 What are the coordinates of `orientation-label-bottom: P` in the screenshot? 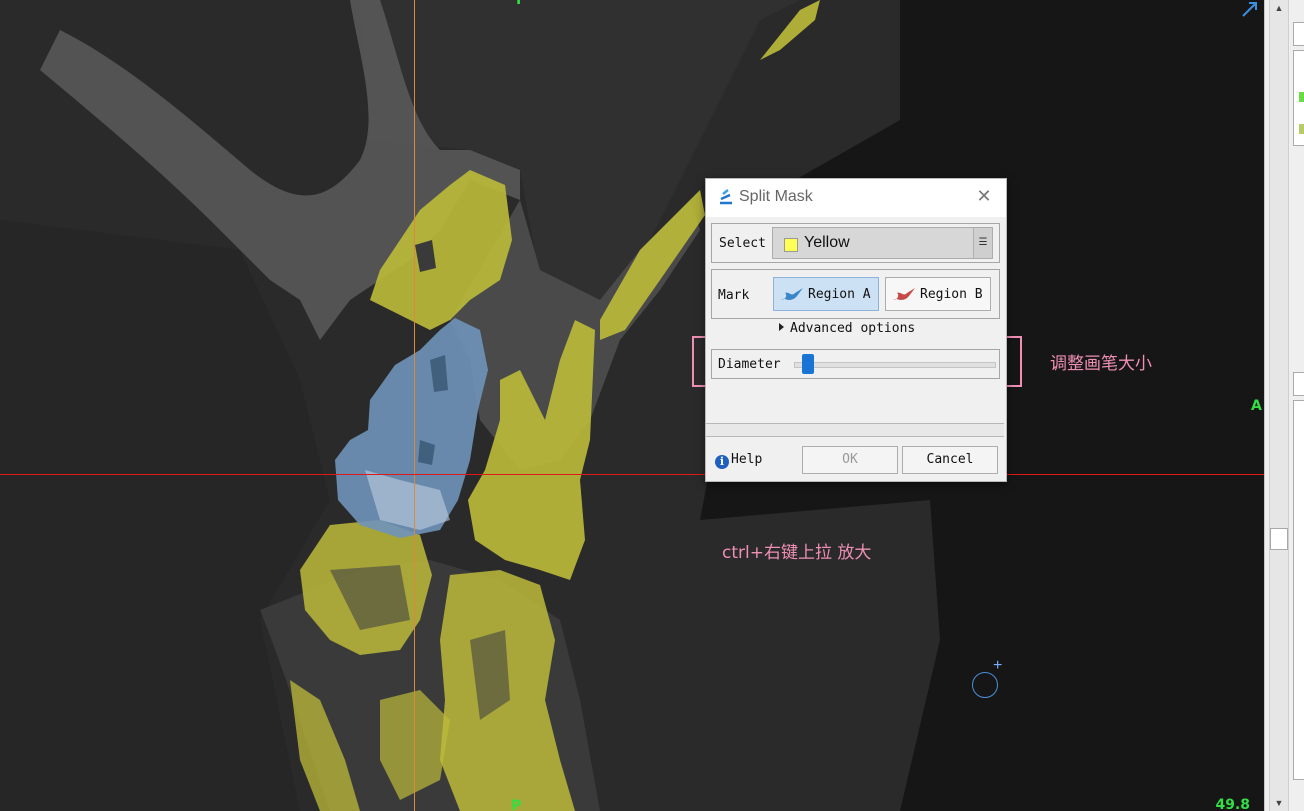 It's located at (516, 804).